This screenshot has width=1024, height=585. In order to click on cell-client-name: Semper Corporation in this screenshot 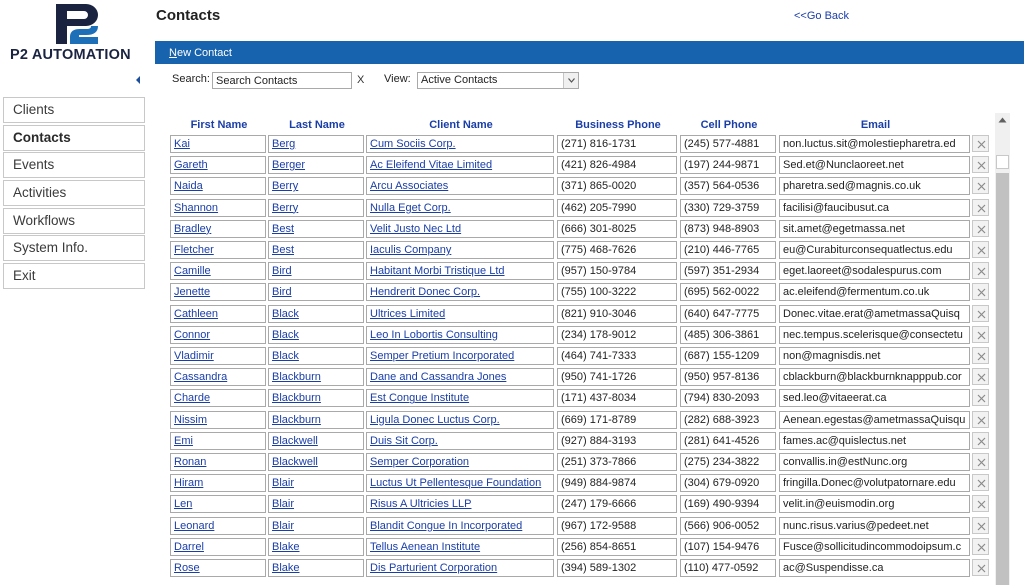, I will do `click(460, 462)`.